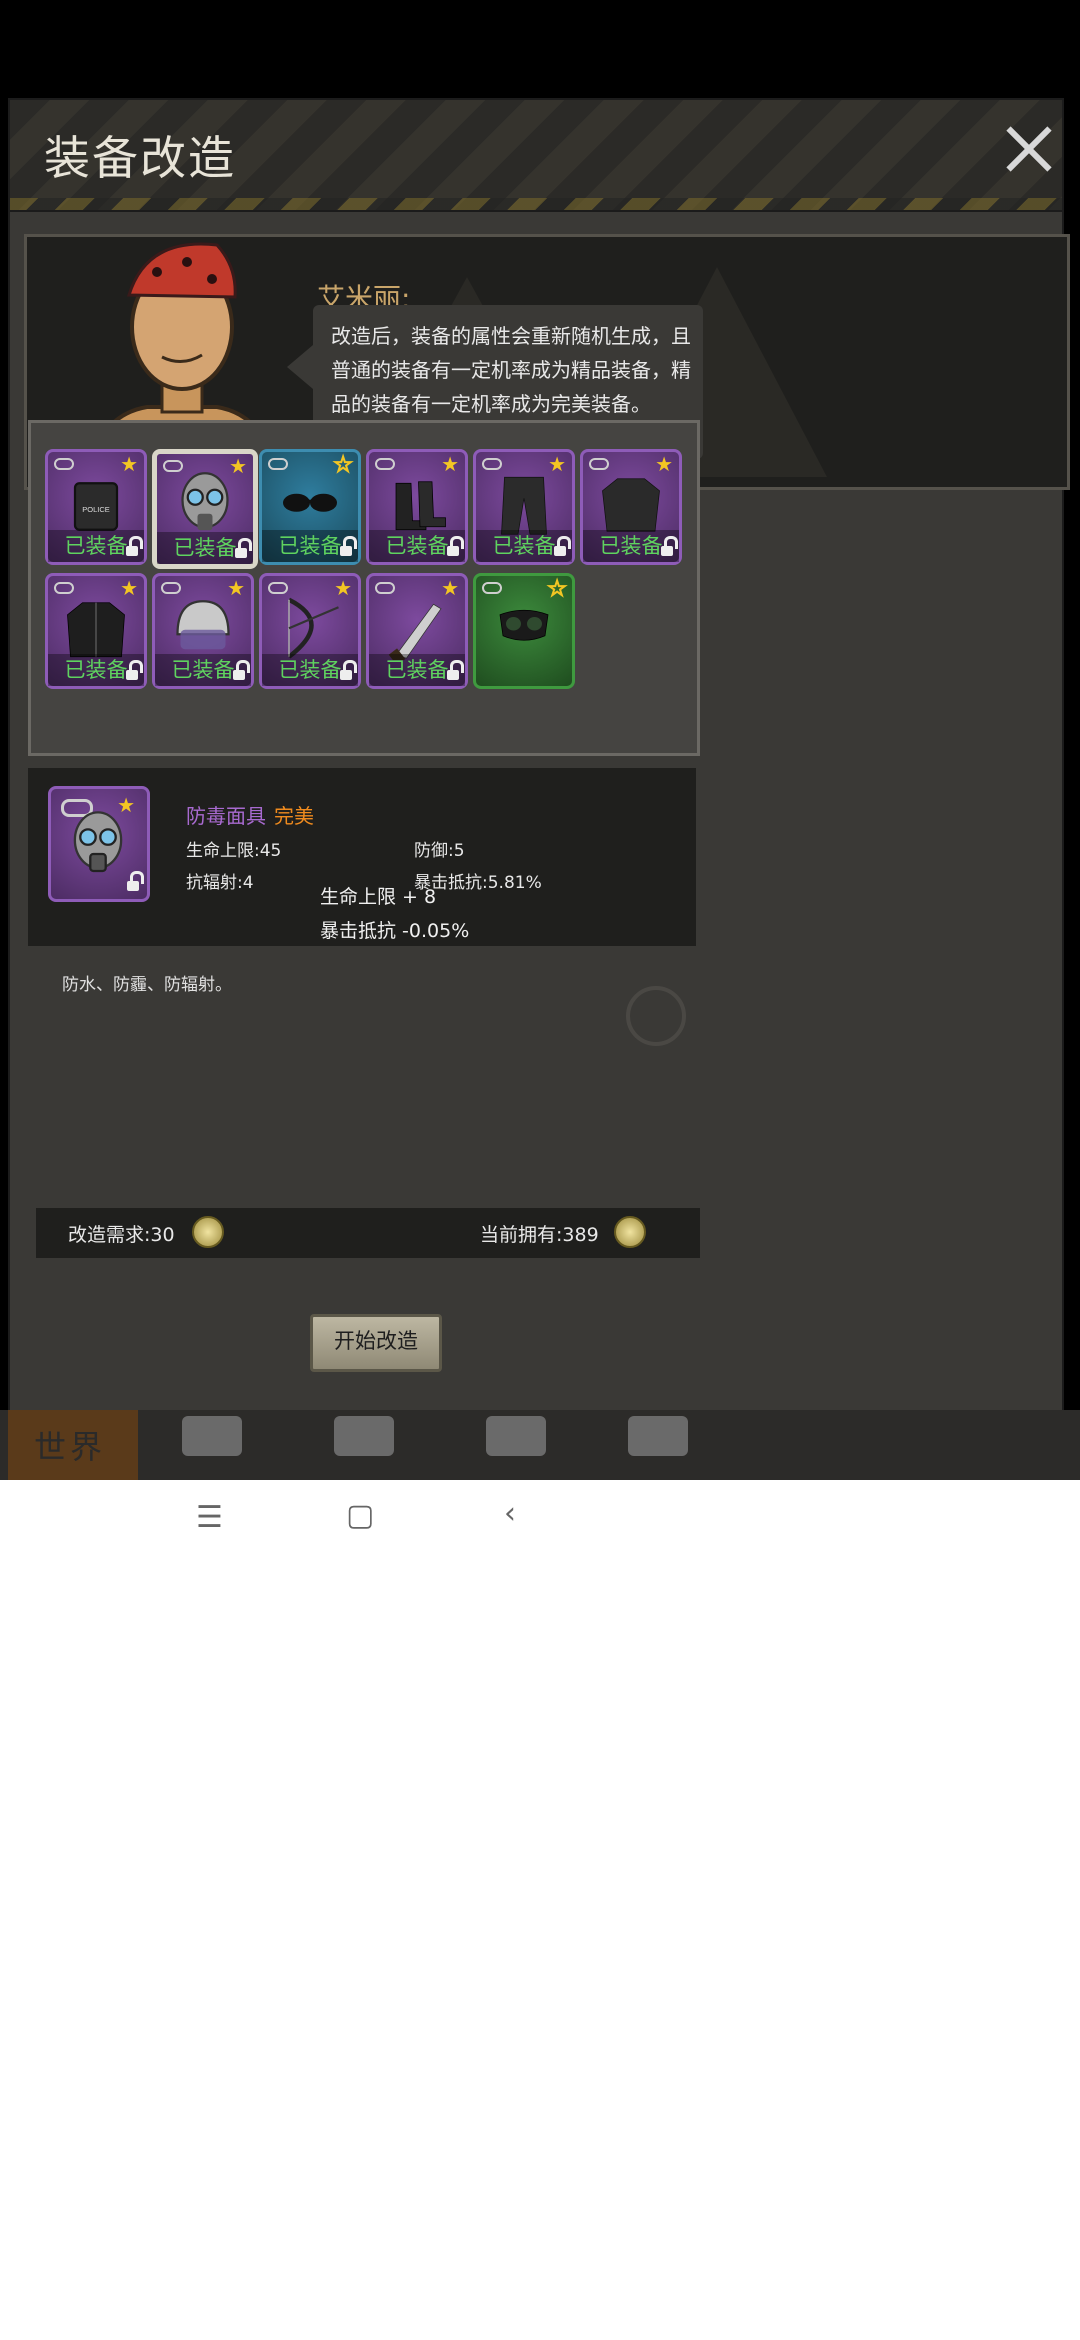  I want to click on start-modify-label: 开始改造, so click(376, 1343).